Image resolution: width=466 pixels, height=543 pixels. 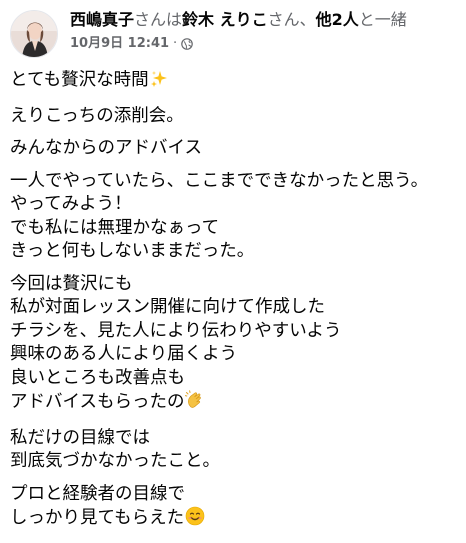 I want to click on with-text: さんは, so click(x=158, y=19).